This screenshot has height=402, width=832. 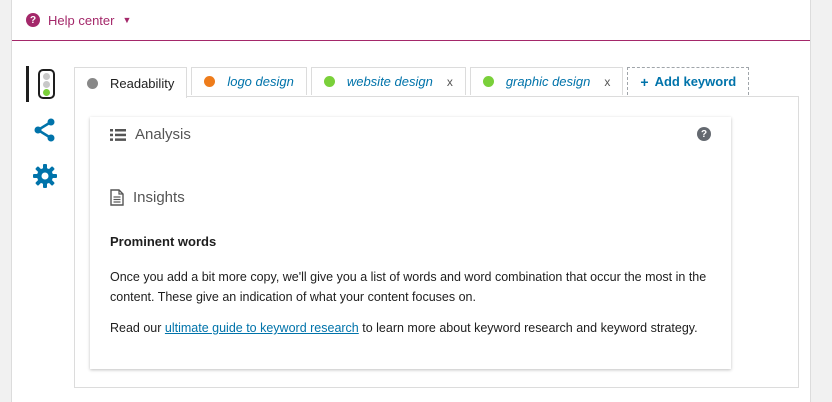 I want to click on tab-label: logo design, so click(x=260, y=81).